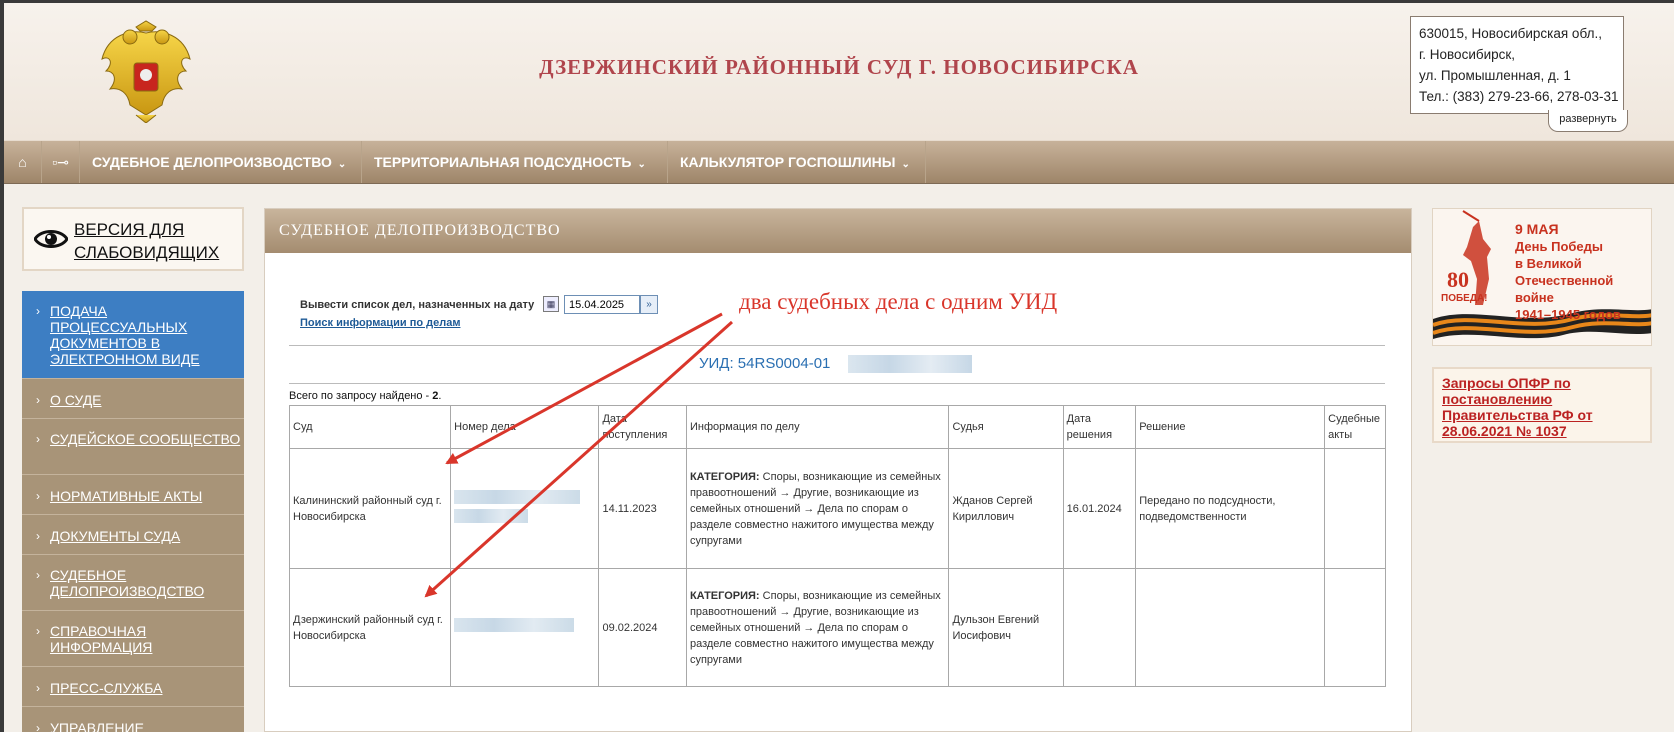 The image size is (1674, 732). Describe the element at coordinates (839, 67) in the screenshot. I see `court-title: ДЗЕРЖИНСКИЙ РАЙОННЫЙ СУД Г. НОВОСИБИРСКА` at that location.